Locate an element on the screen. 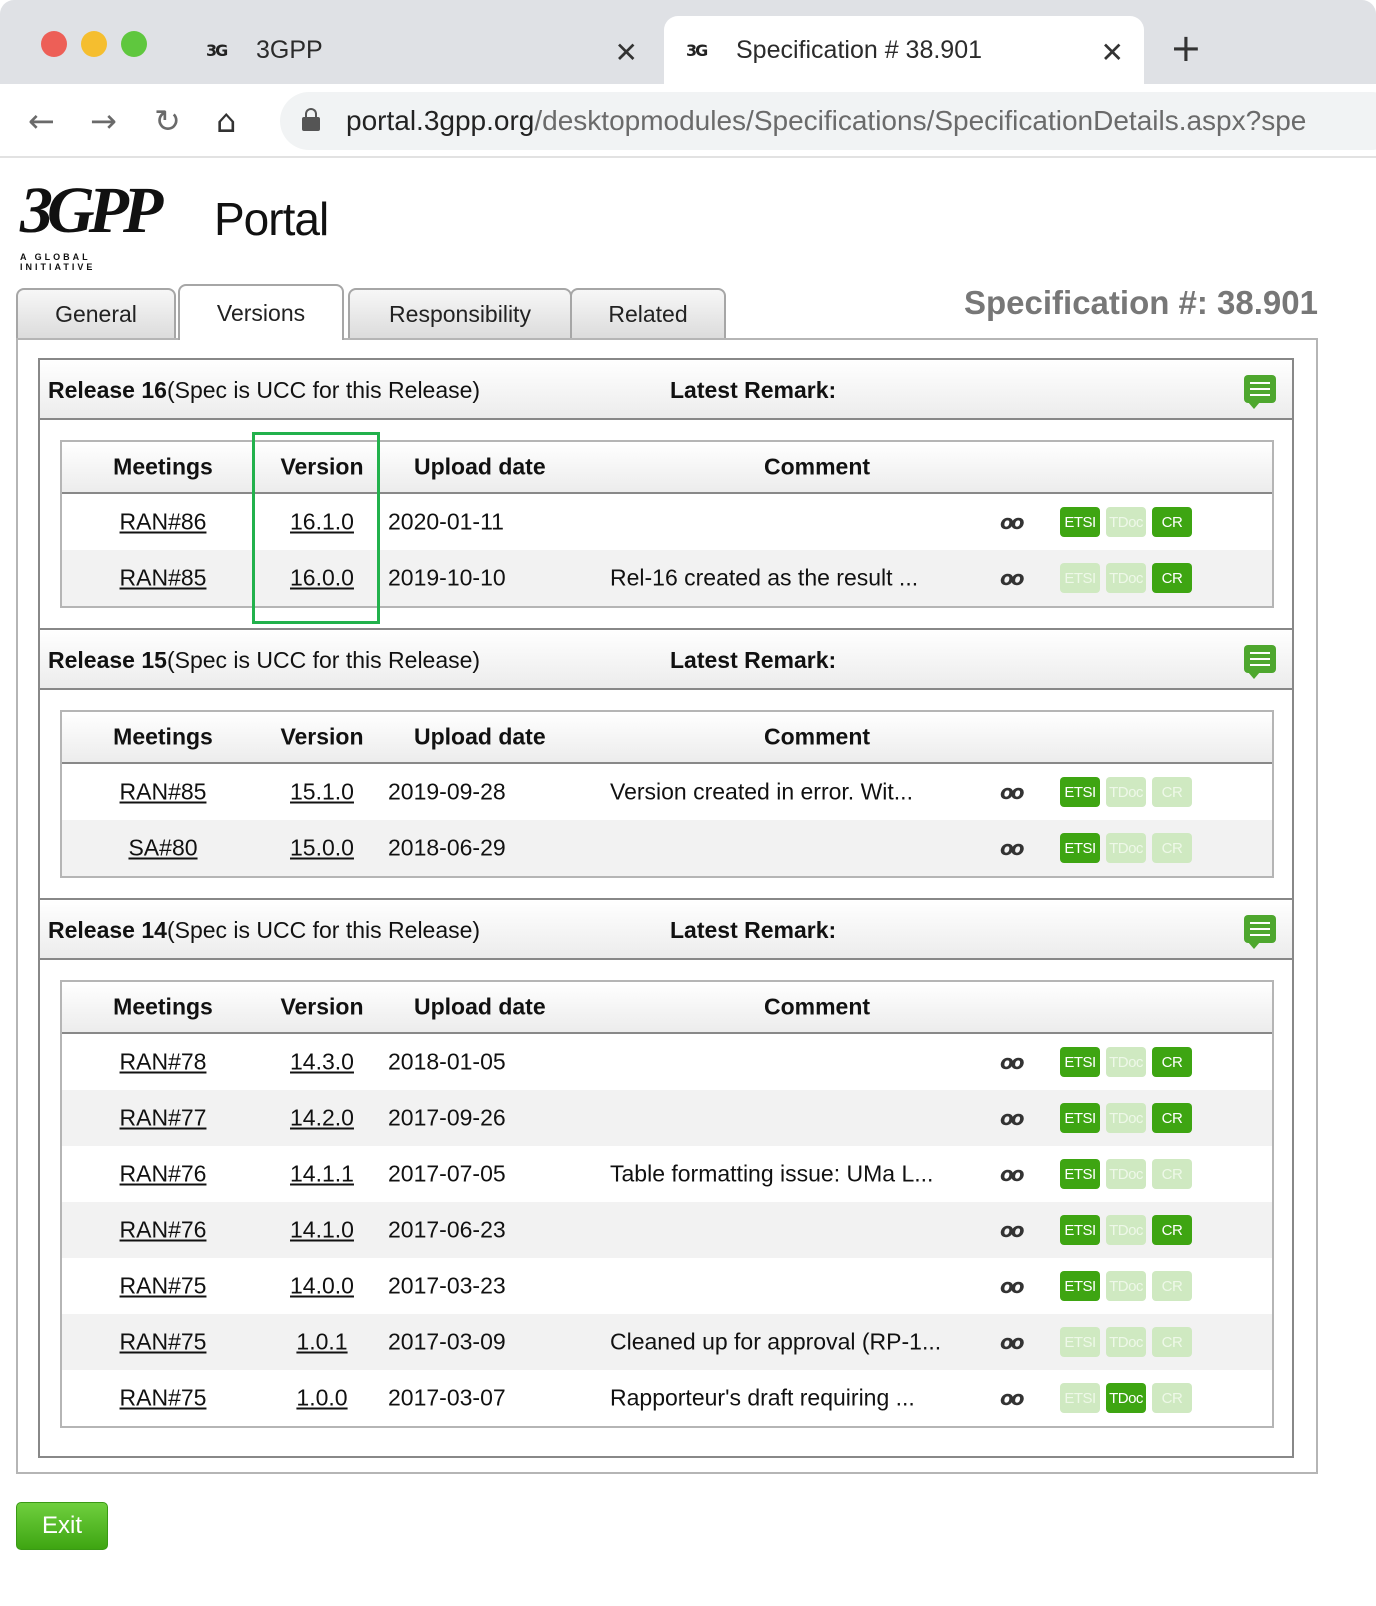 This screenshot has height=1606, width=1376. table-row: RAN#78 14.3.0 2018-01-05 oo ETSI TDoc CR is located at coordinates (667, 1062).